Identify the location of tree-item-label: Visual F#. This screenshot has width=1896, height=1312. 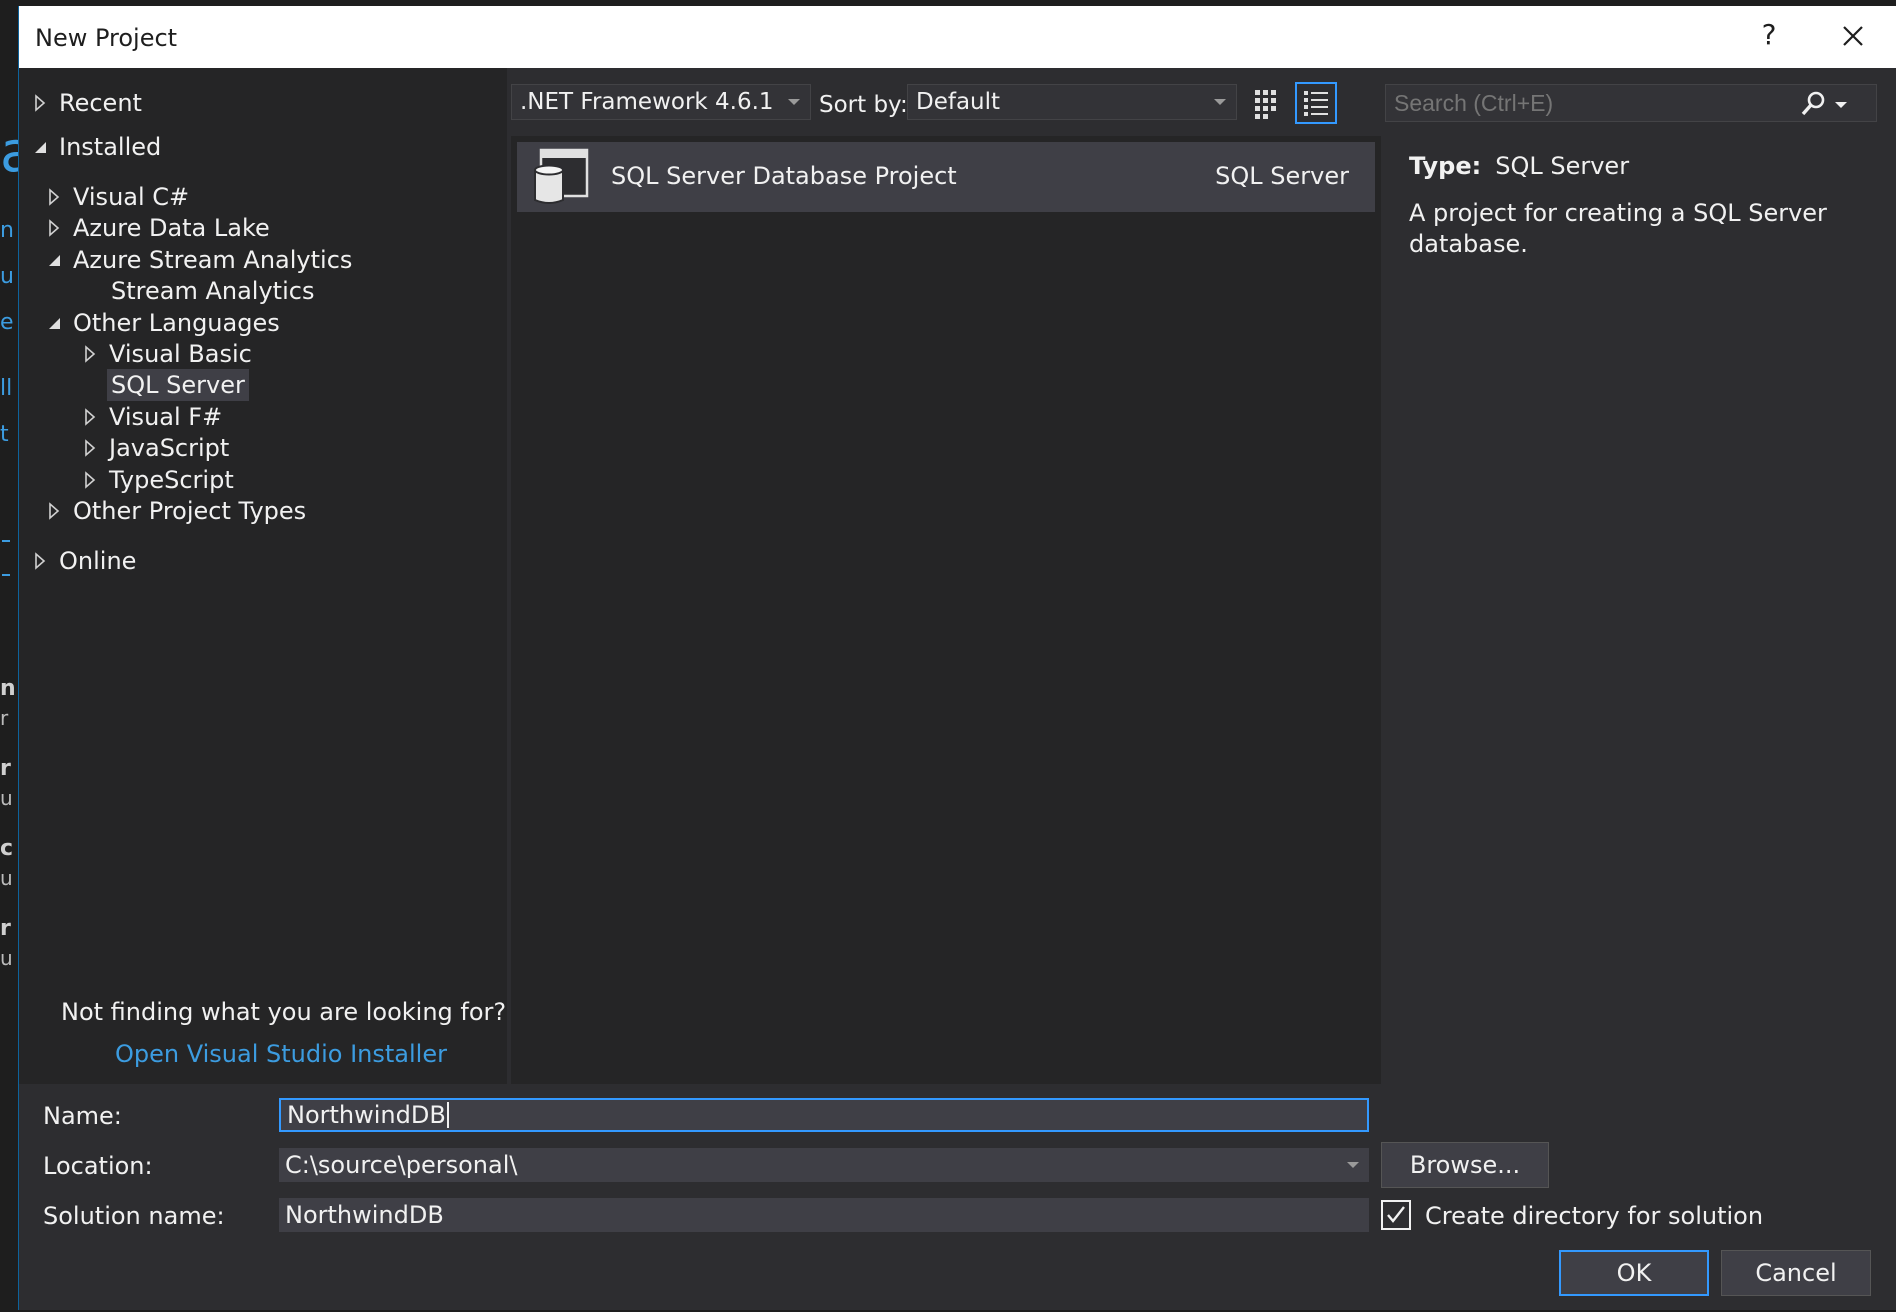
(166, 417).